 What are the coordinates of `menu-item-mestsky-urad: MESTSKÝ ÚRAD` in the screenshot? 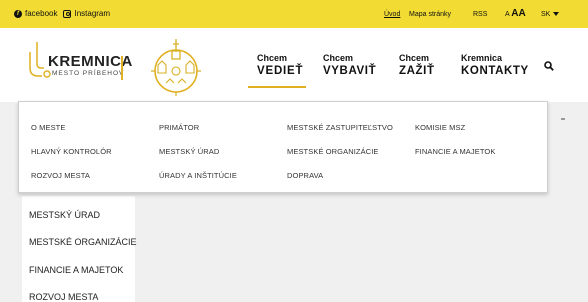 It's located at (189, 151).